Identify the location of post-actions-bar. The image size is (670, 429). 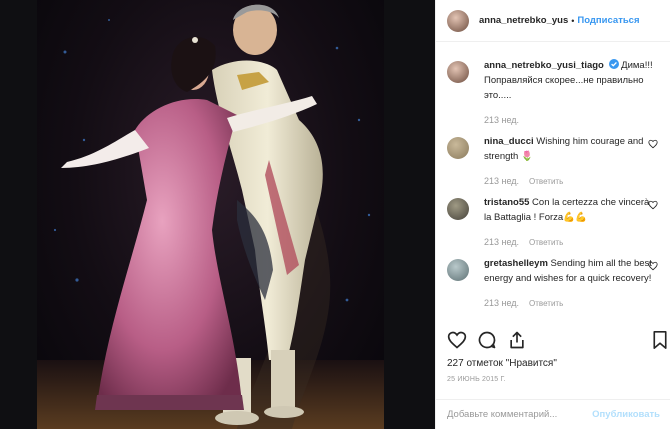
(557, 342).